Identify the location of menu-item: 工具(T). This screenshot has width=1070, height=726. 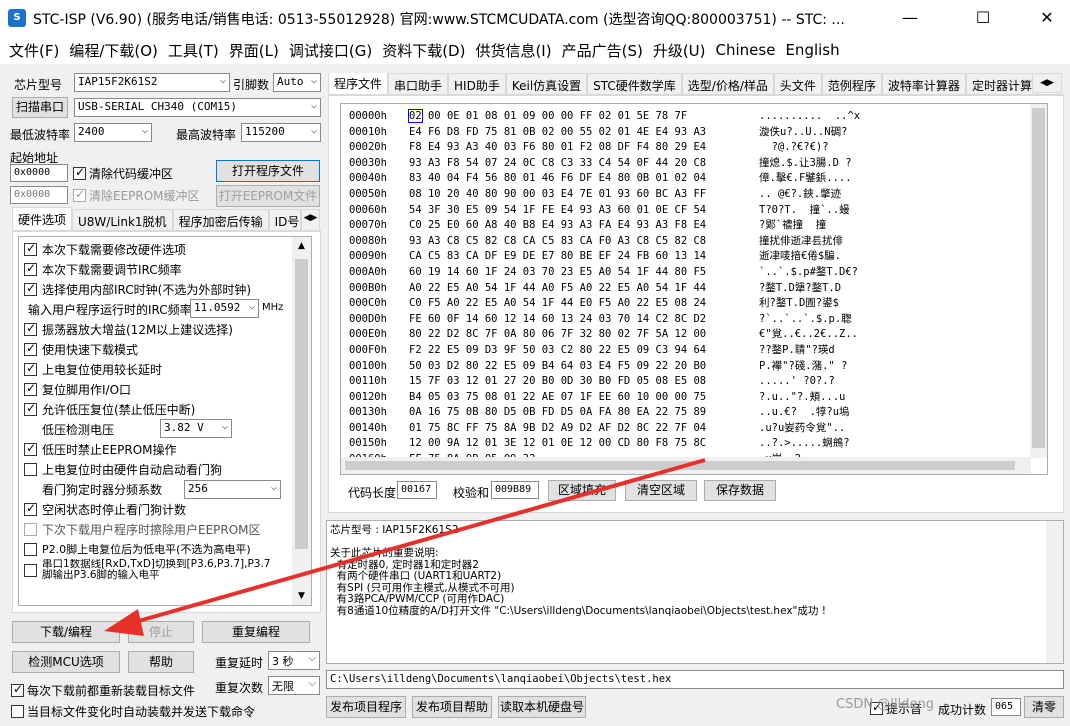
(193, 50).